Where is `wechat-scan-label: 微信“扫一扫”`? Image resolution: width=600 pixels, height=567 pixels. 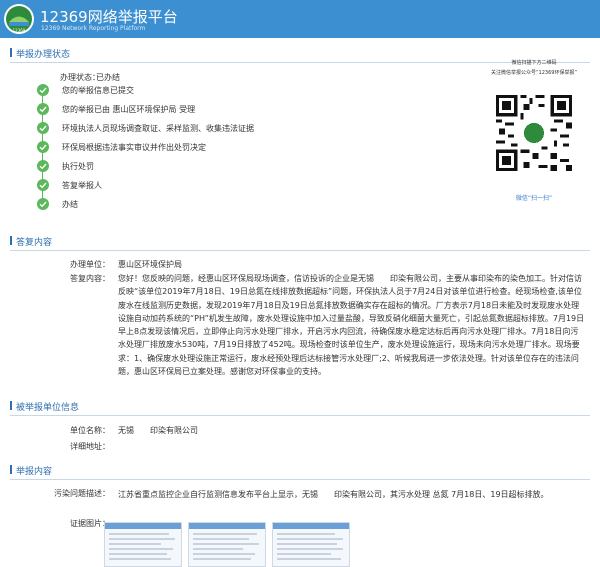
wechat-scan-label: 微信“扫一扫” is located at coordinates (534, 198).